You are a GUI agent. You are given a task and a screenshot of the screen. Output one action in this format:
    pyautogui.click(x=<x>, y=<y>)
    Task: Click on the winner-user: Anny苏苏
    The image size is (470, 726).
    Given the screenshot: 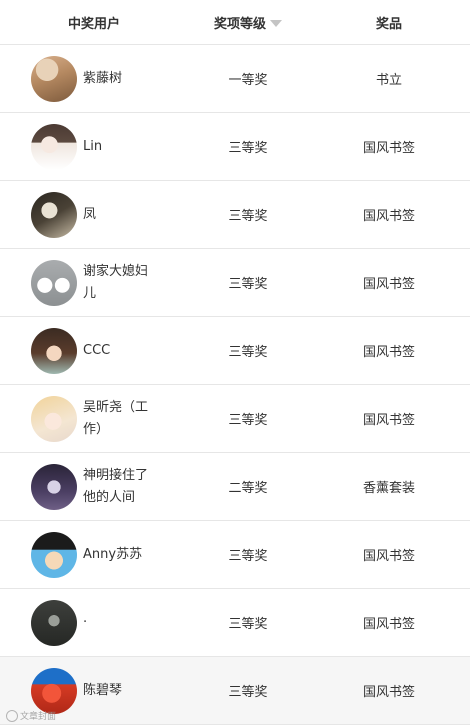 What is the action you would take?
    pyautogui.click(x=94, y=554)
    